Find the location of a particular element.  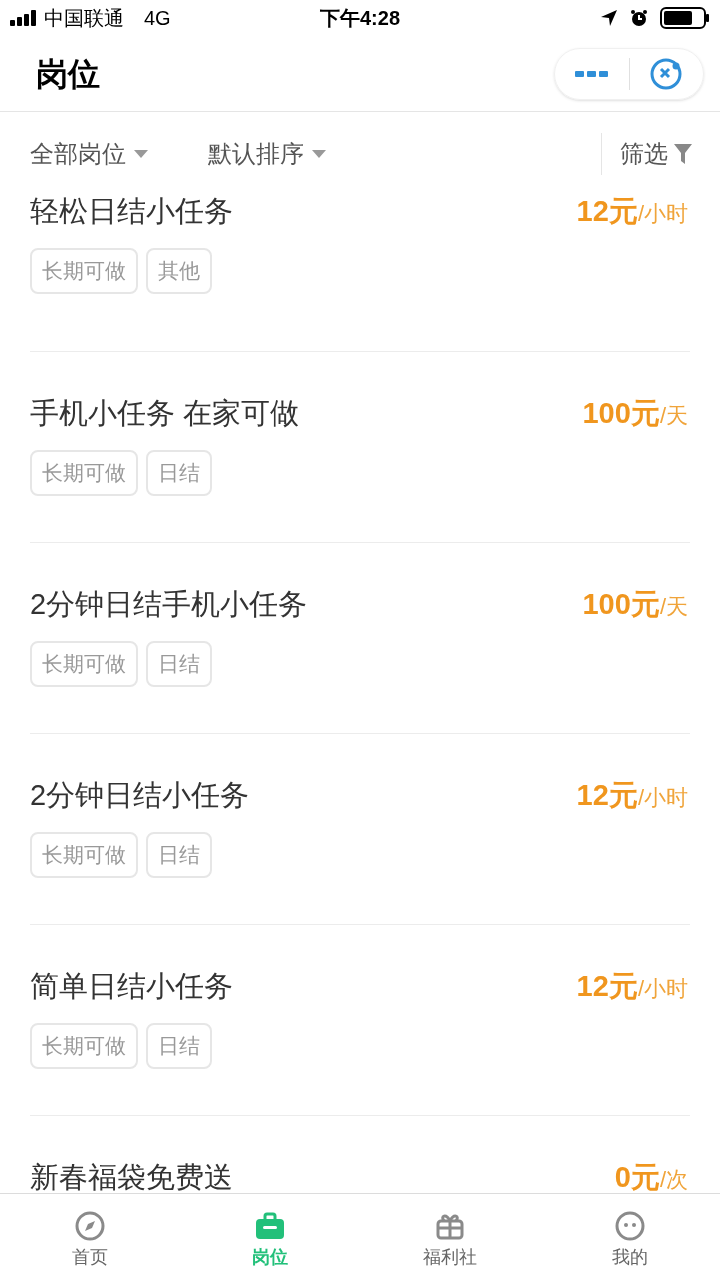

face-icon is located at coordinates (630, 1226).